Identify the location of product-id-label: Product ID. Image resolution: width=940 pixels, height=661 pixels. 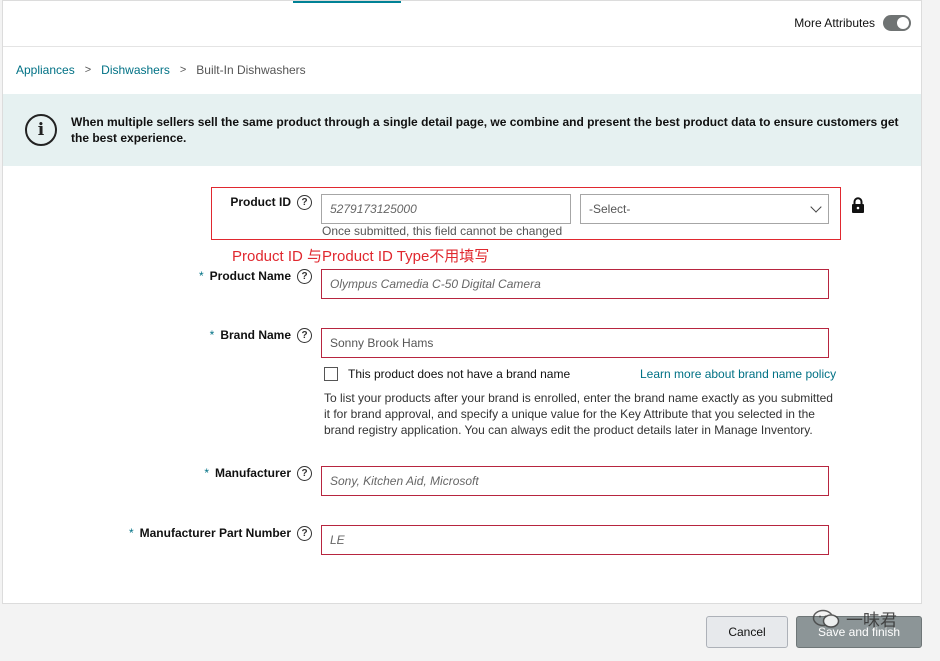
(260, 202).